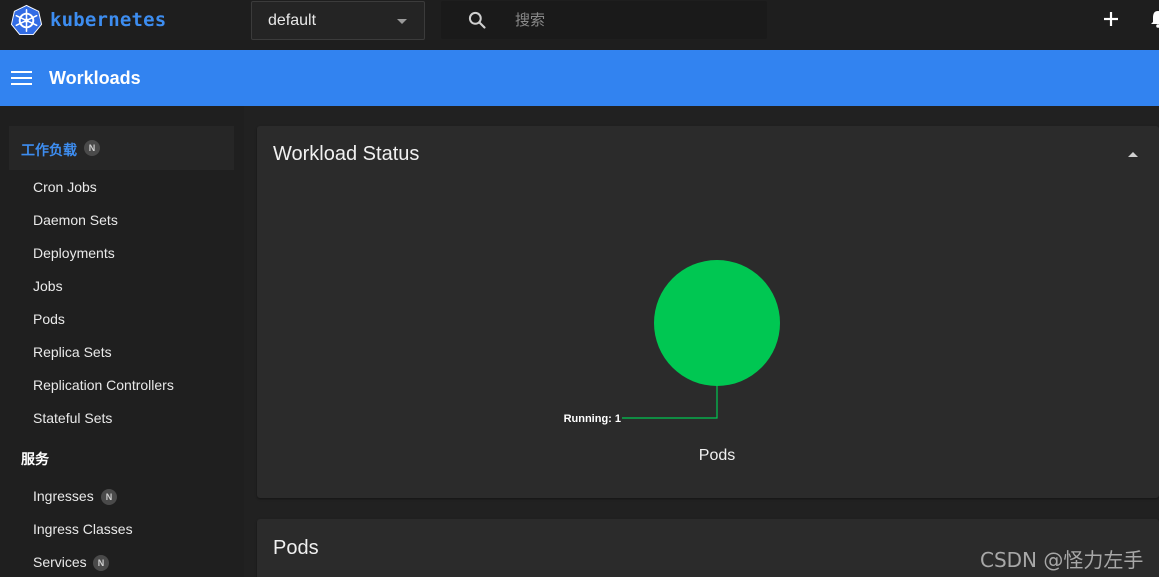 Image resolution: width=1159 pixels, height=577 pixels. Describe the element at coordinates (592, 419) in the screenshot. I see `slice-label: Running: 1` at that location.